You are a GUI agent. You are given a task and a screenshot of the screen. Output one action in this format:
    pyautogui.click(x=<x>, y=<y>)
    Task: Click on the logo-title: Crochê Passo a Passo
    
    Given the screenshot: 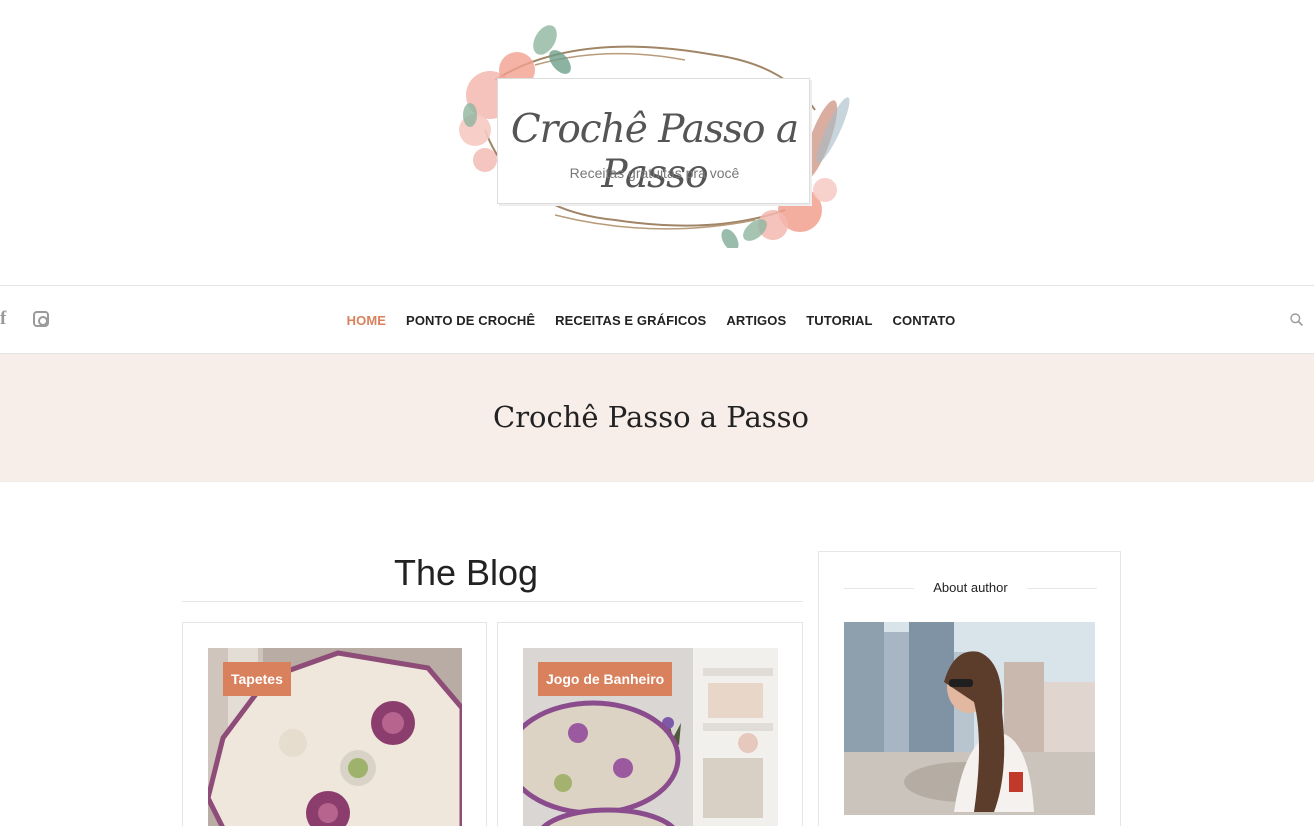 What is the action you would take?
    pyautogui.click(x=654, y=152)
    